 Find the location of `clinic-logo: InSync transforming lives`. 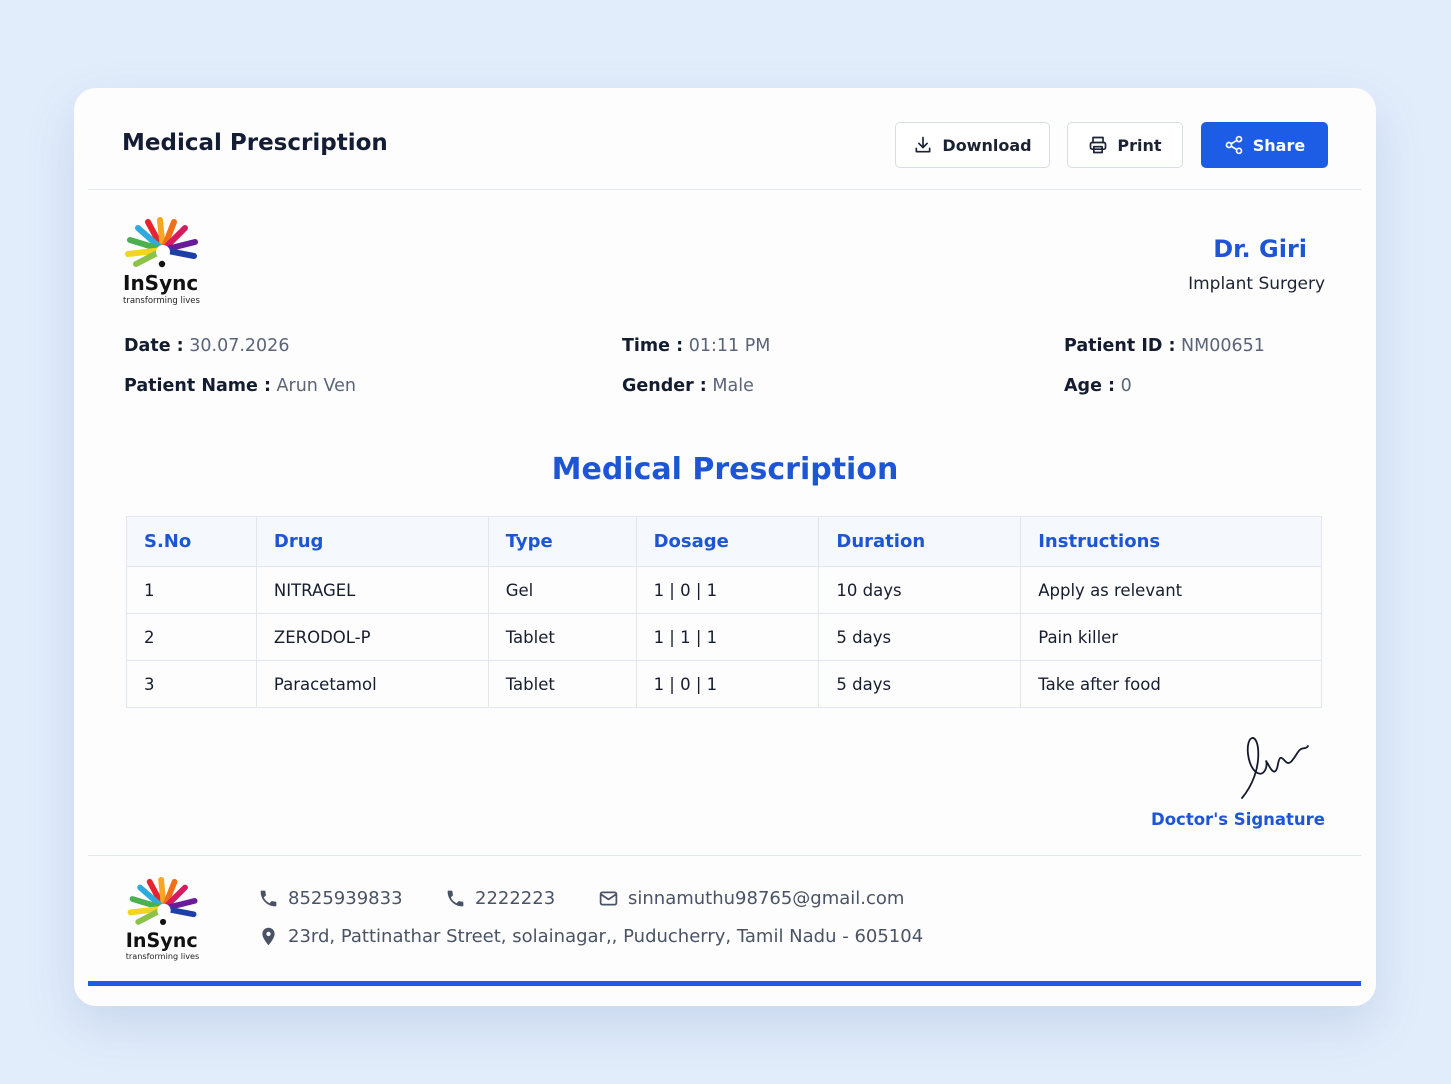

clinic-logo: InSync transforming lives is located at coordinates (161, 261).